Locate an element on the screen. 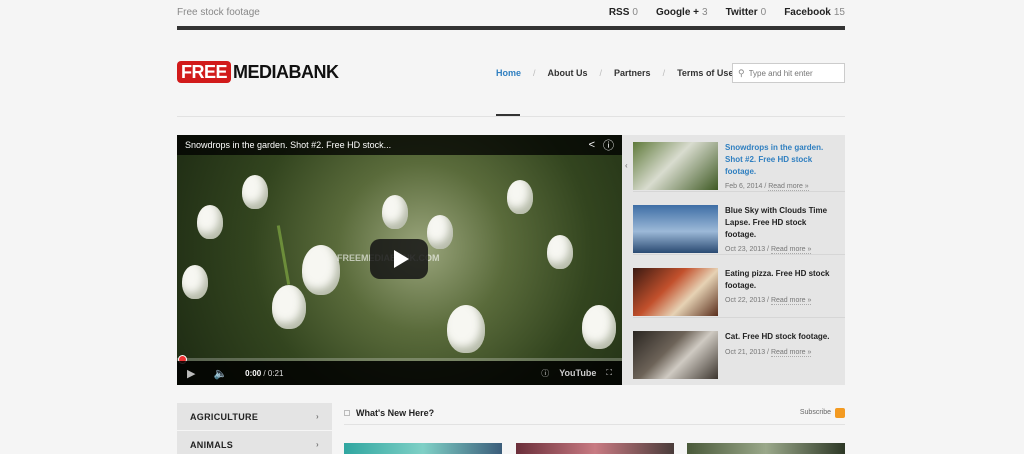  fullscreen-icon: ⛶ is located at coordinates (609, 373).